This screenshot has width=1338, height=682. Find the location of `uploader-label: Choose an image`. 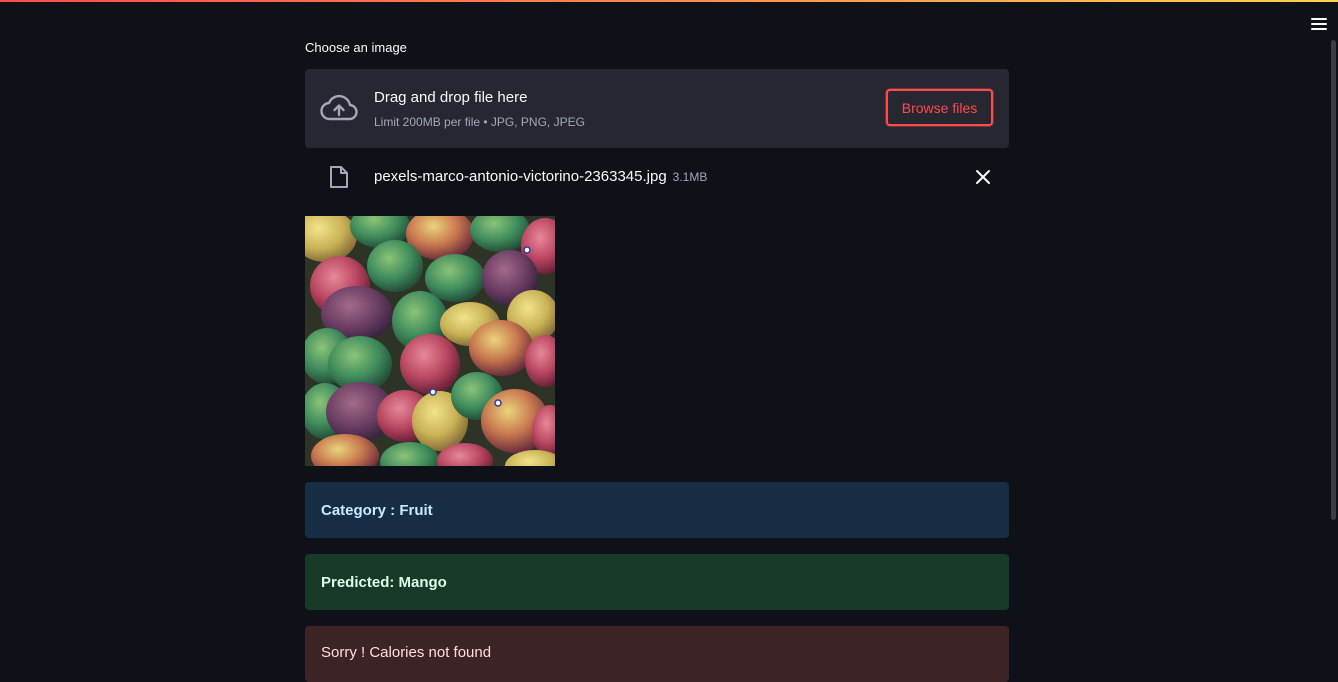

uploader-label: Choose an image is located at coordinates (356, 47).